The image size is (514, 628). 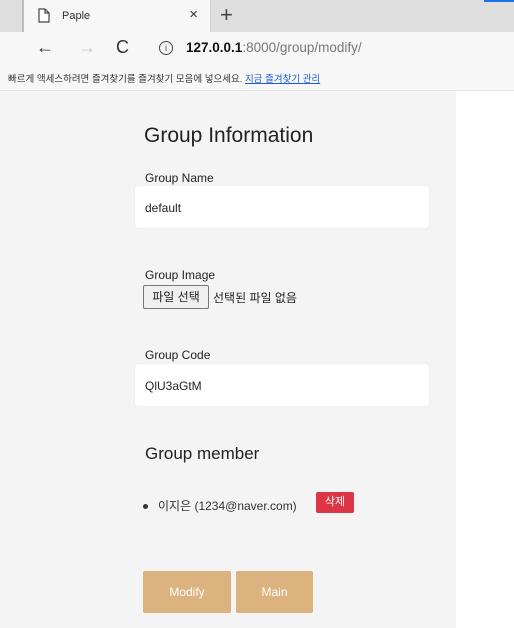 I want to click on tab-bar: Paple × +, so click(x=257, y=16).